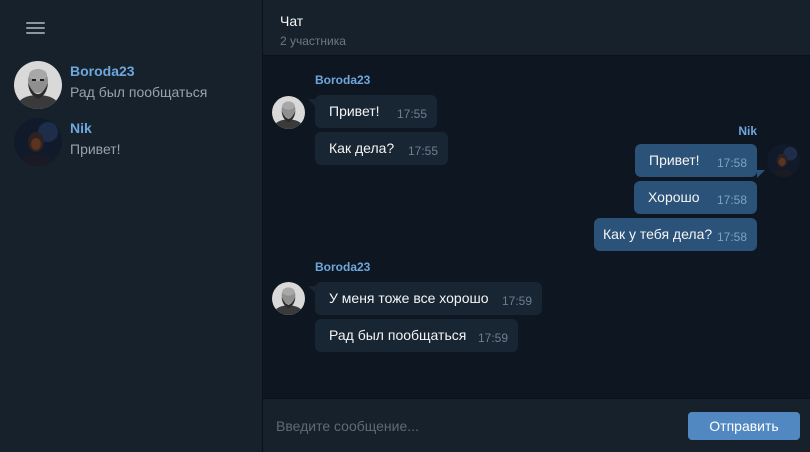 This screenshot has width=810, height=452. What do you see at coordinates (95, 149) in the screenshot?
I see `chat-last-message: Привет!` at bounding box center [95, 149].